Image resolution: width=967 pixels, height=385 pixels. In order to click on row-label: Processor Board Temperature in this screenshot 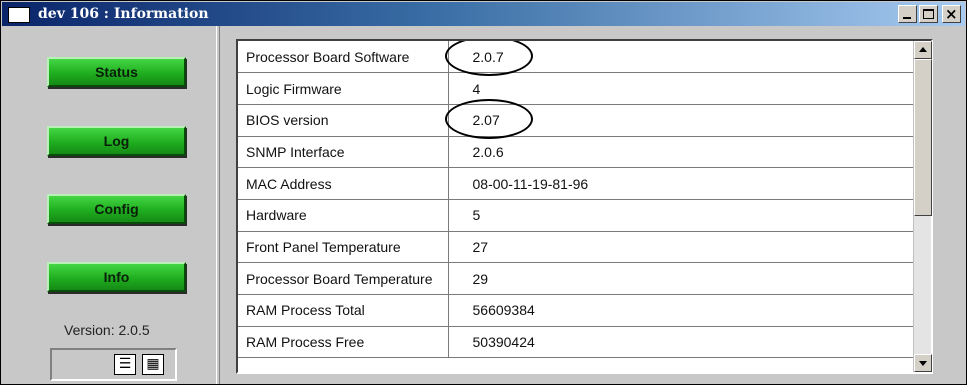, I will do `click(343, 278)`.